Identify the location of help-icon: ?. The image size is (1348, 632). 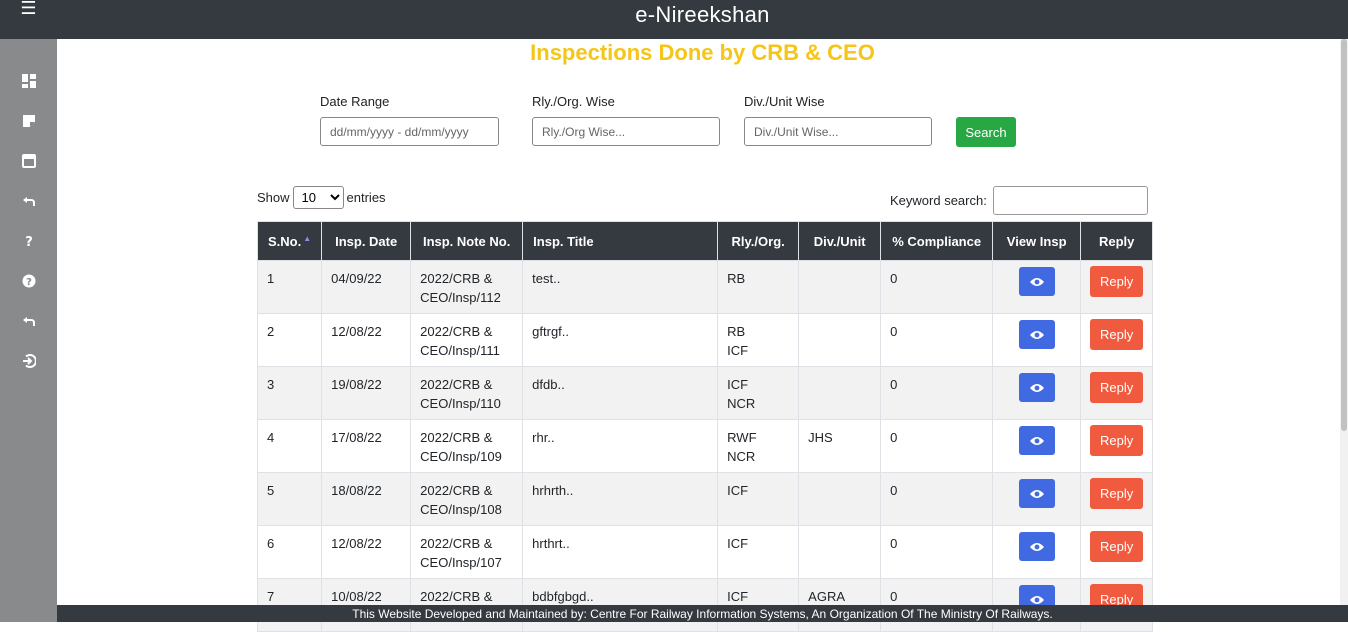
(29, 241).